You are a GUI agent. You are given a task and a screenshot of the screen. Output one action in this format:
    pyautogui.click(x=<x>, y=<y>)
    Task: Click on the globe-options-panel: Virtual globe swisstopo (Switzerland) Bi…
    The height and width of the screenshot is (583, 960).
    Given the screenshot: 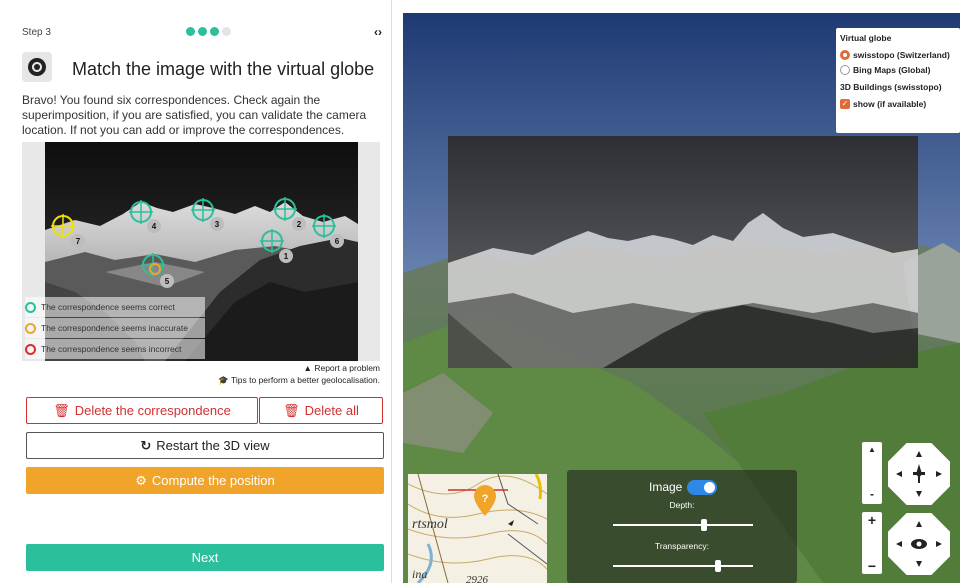 What is the action you would take?
    pyautogui.click(x=898, y=80)
    